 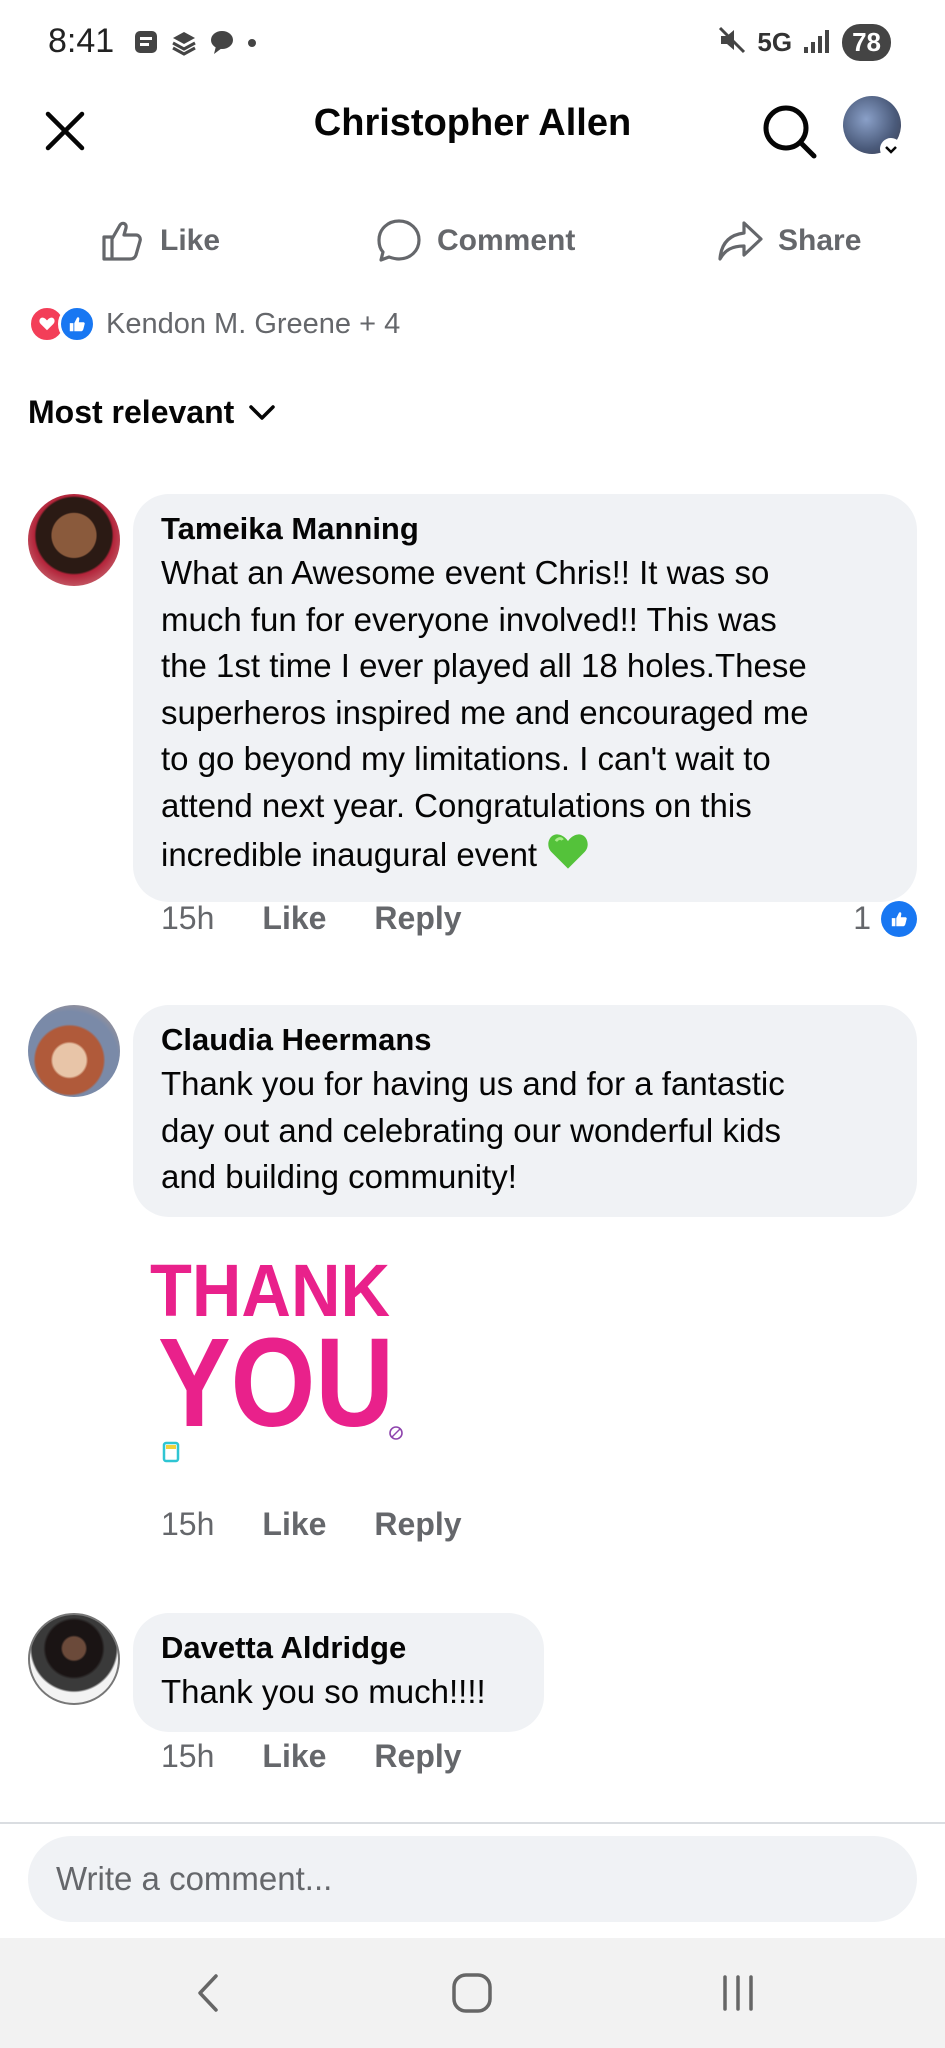 I want to click on status-bar: 8:41 5G 78, so click(x=472, y=44).